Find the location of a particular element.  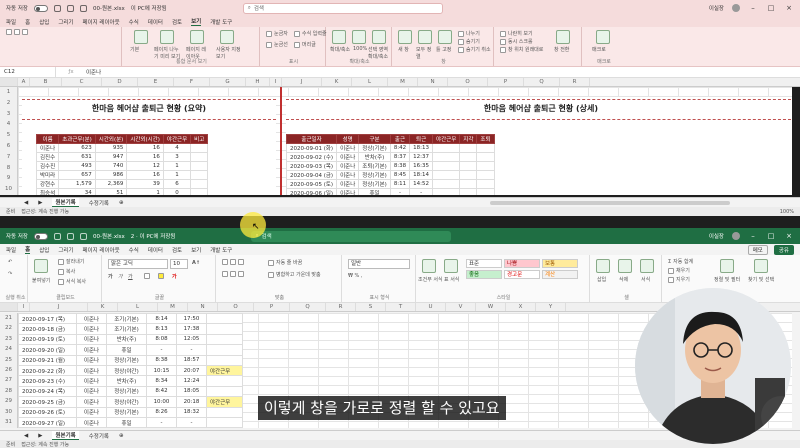

search-input: ⌕ 검색 is located at coordinates (342, 8).